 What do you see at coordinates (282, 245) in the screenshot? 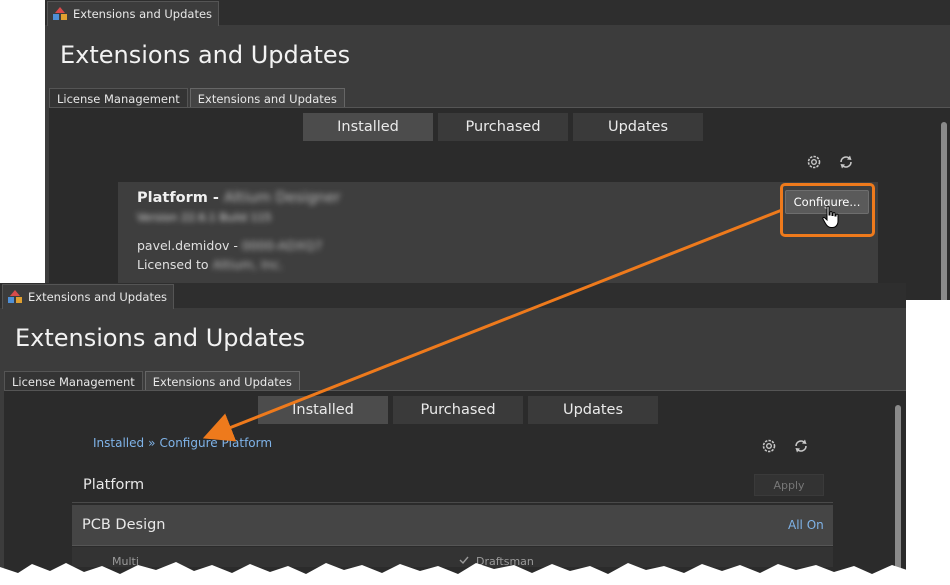
I see `platform-user-id: 0000-ADXQ7` at bounding box center [282, 245].